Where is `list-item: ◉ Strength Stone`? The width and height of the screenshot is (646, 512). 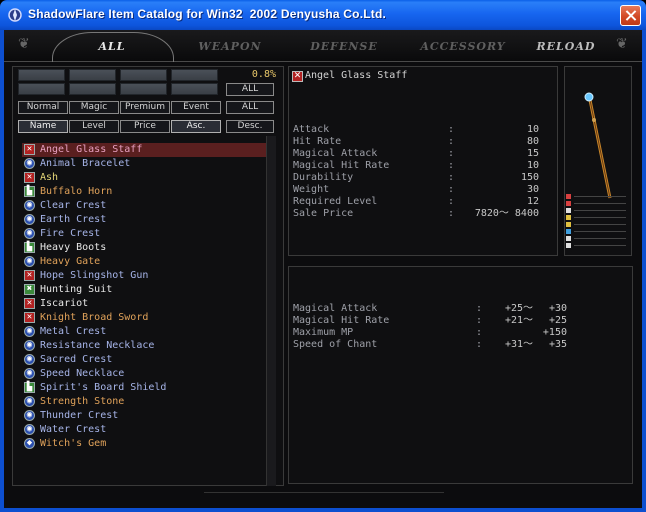 list-item: ◉ Strength Stone is located at coordinates (147, 402).